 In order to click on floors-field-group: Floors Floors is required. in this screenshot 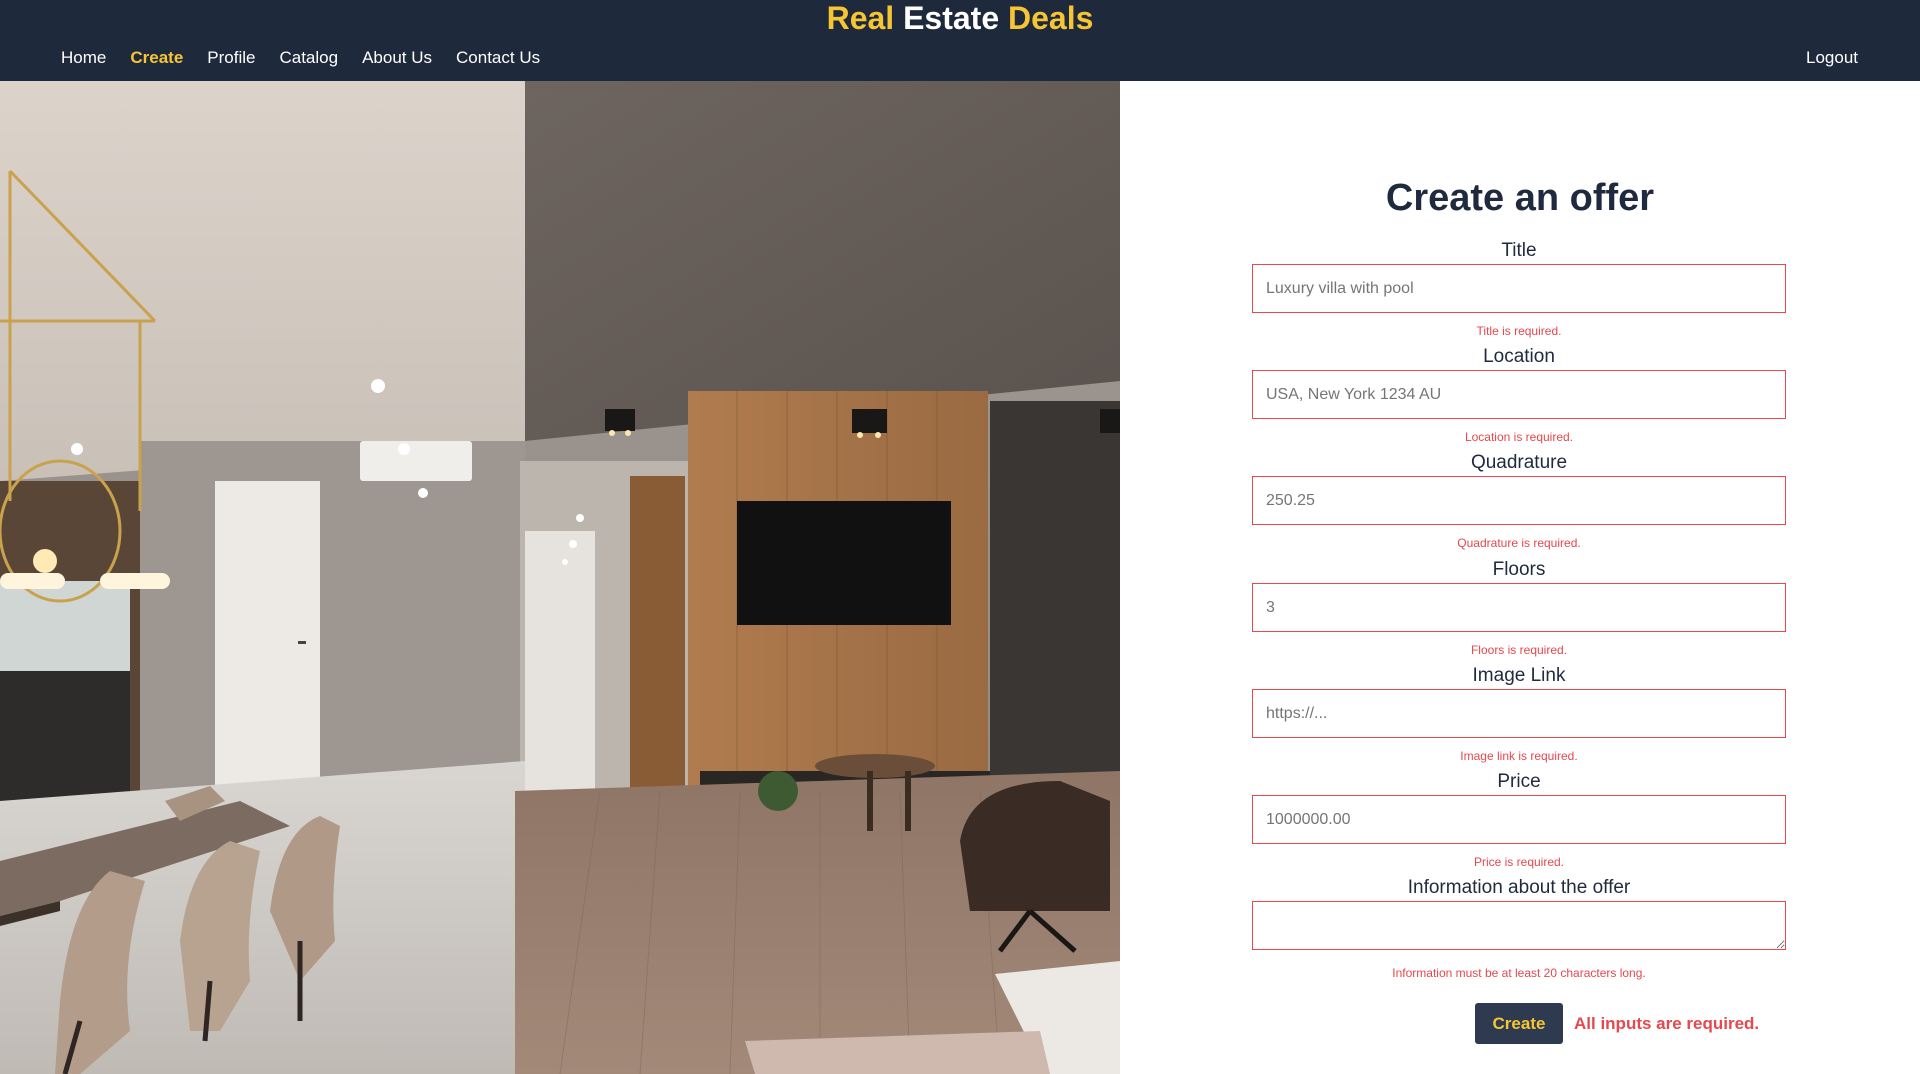, I will do `click(1519, 607)`.